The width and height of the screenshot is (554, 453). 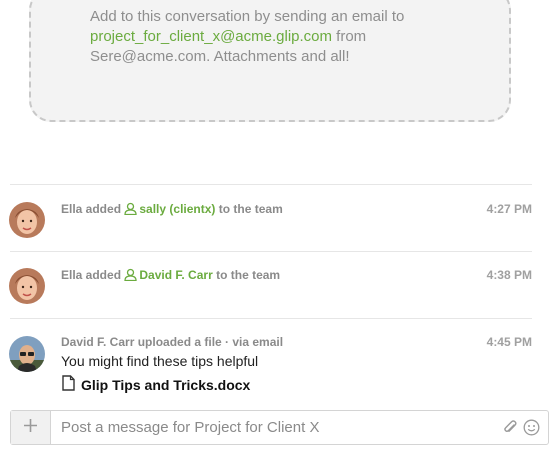 I want to click on email-from-text: from, so click(x=349, y=36).